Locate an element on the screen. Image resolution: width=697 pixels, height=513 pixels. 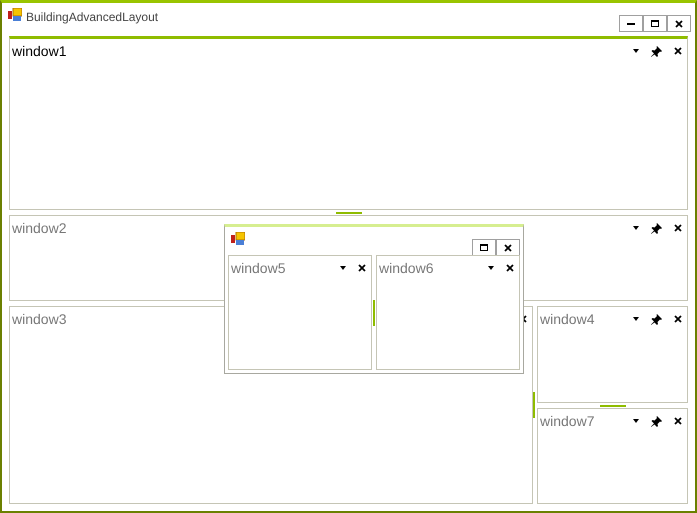
pane-title: window2 is located at coordinates (39, 228).